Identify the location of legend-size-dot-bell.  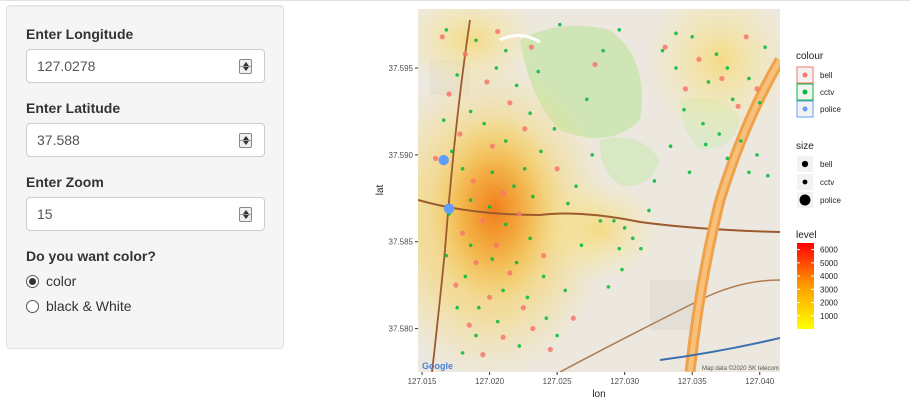
(805, 164).